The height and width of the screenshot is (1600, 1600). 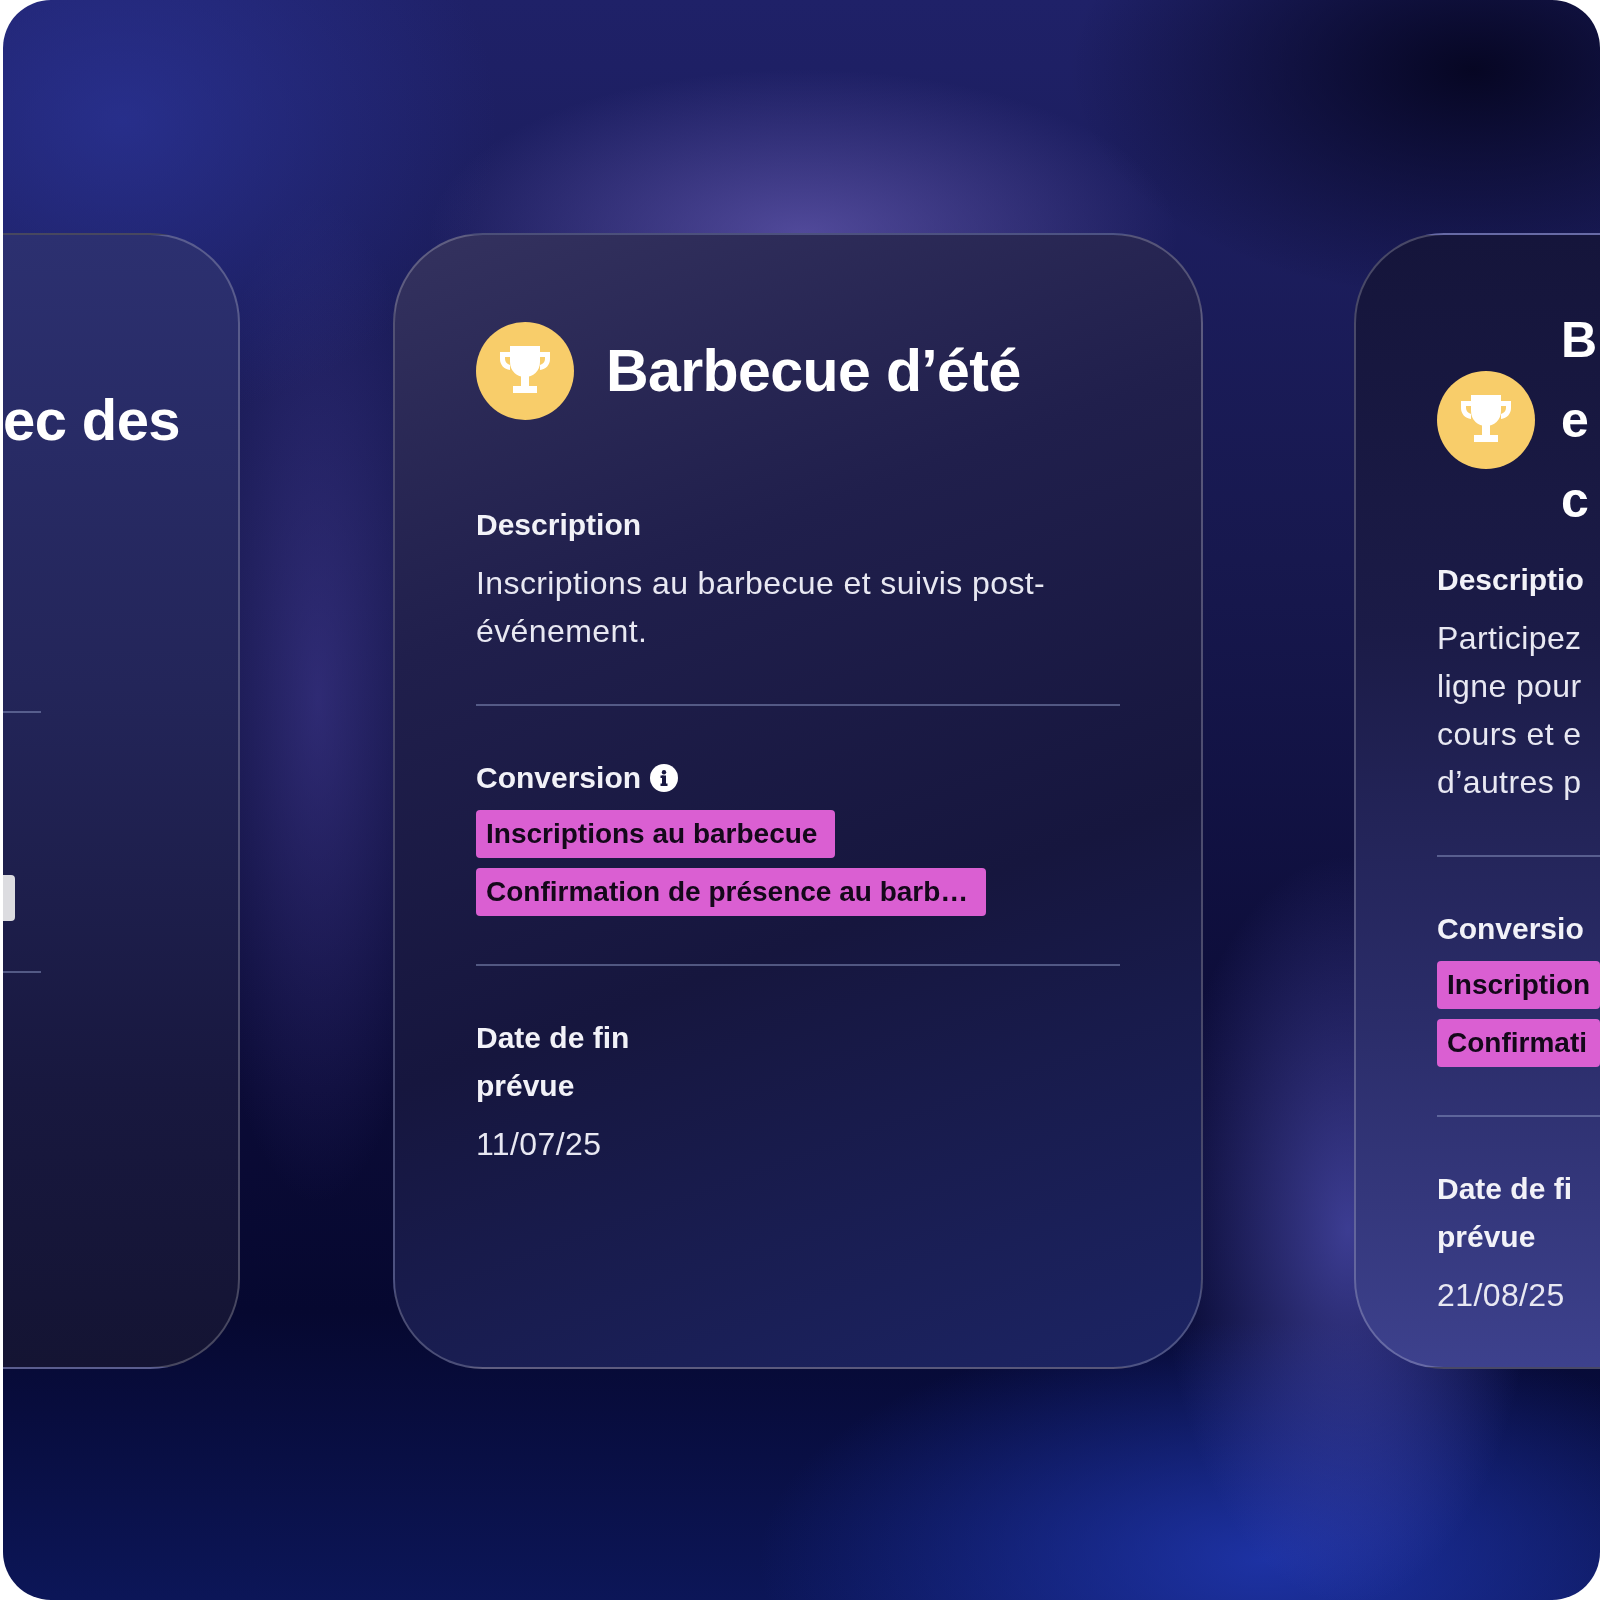 I want to click on card-title: c, so click(x=1575, y=500).